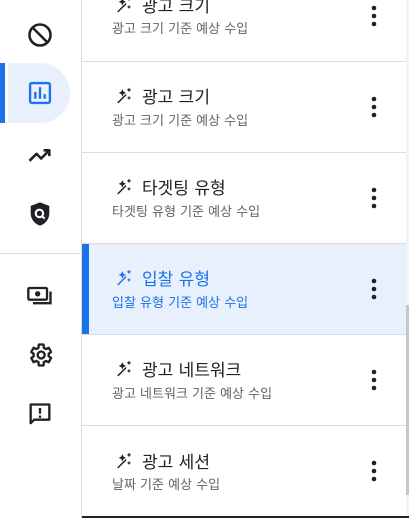  I want to click on nav-payments, so click(40, 295).